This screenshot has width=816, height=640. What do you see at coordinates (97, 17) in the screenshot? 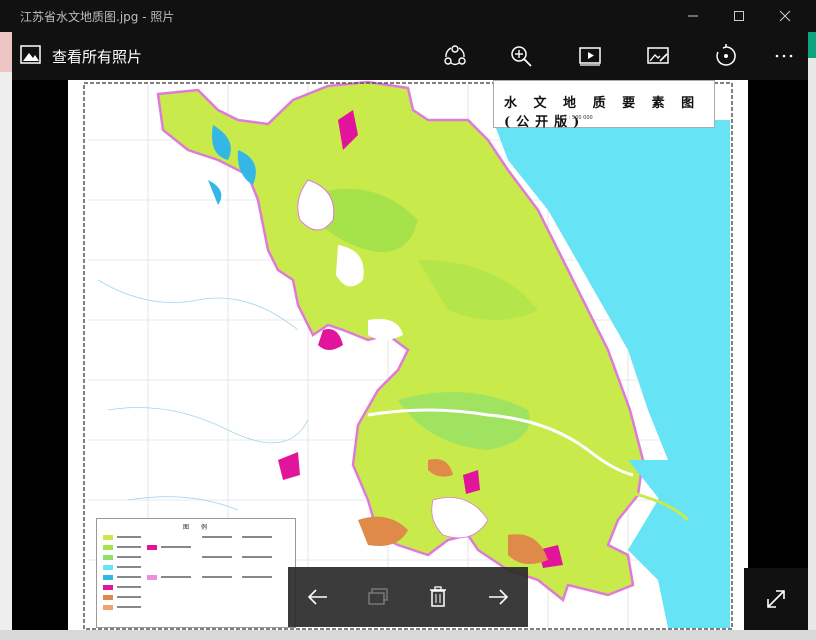
I see `window-title: 江苏省水文地质图.jpg - 照片` at bounding box center [97, 17].